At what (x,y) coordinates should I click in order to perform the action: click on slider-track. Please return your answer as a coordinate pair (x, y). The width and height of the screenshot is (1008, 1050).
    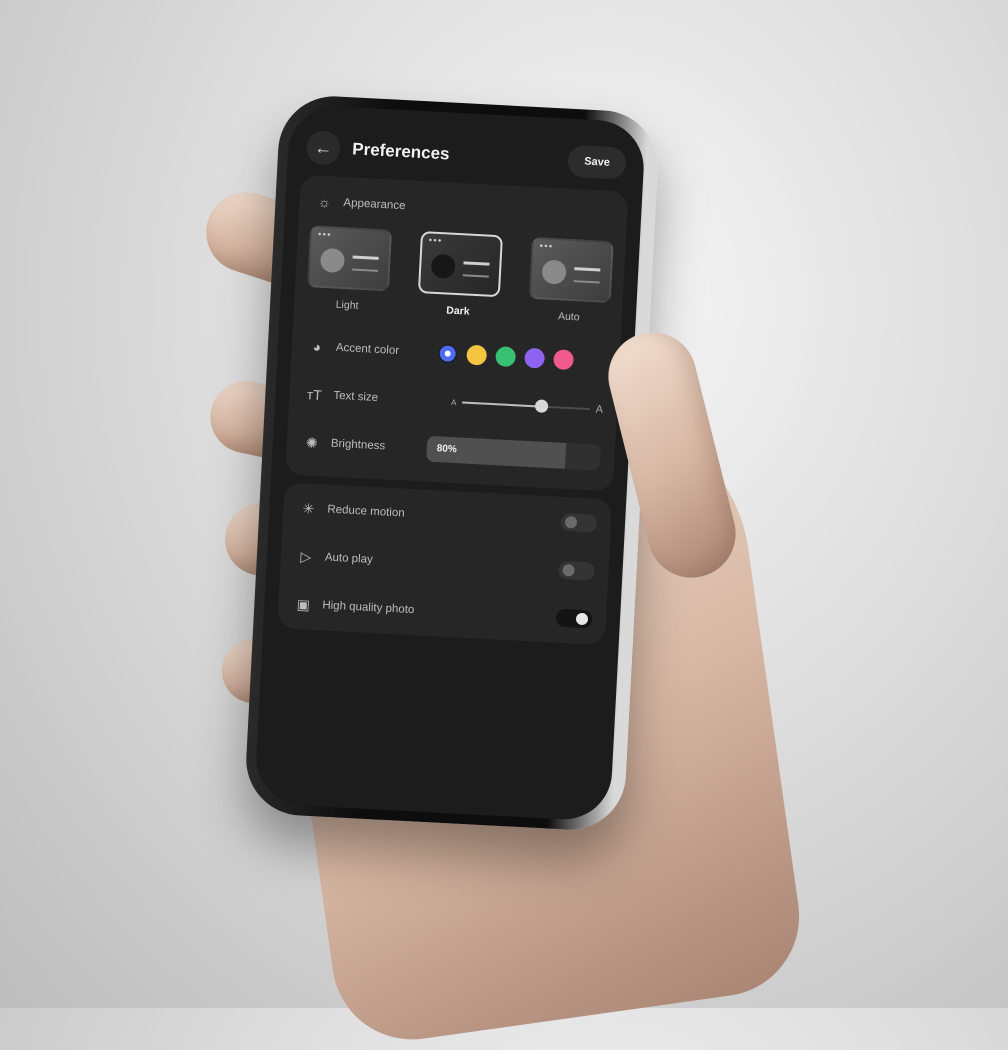
    Looking at the image, I should click on (526, 406).